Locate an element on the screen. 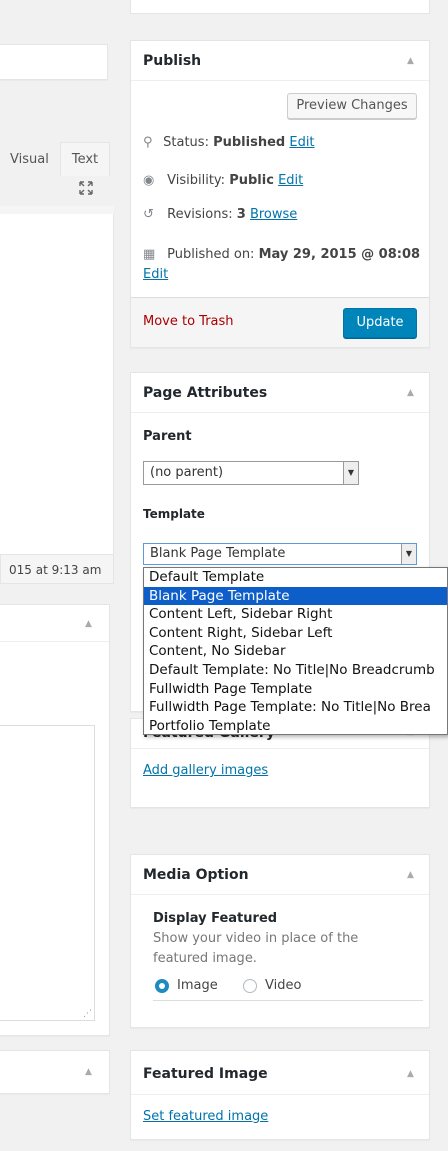  published-edit-link: Edit is located at coordinates (155, 274).